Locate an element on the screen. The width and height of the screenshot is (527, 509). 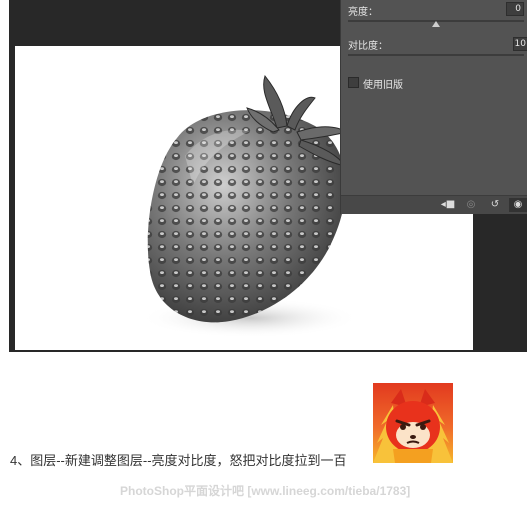
panel-toolbar: ◂■ ◎ ↺ ◉ is located at coordinates (434, 204).